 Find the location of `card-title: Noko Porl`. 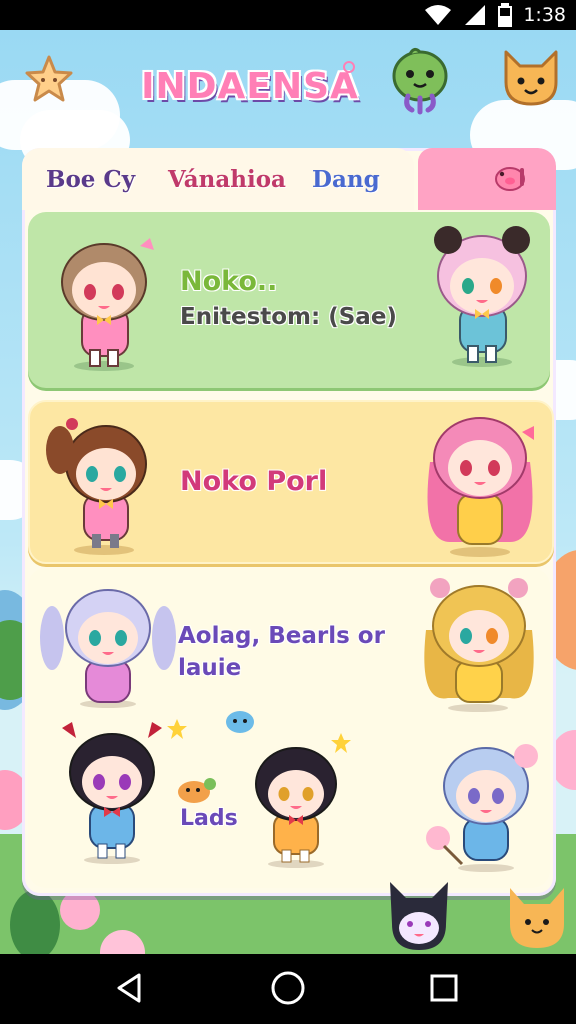

card-title: Noko Porl is located at coordinates (254, 481).